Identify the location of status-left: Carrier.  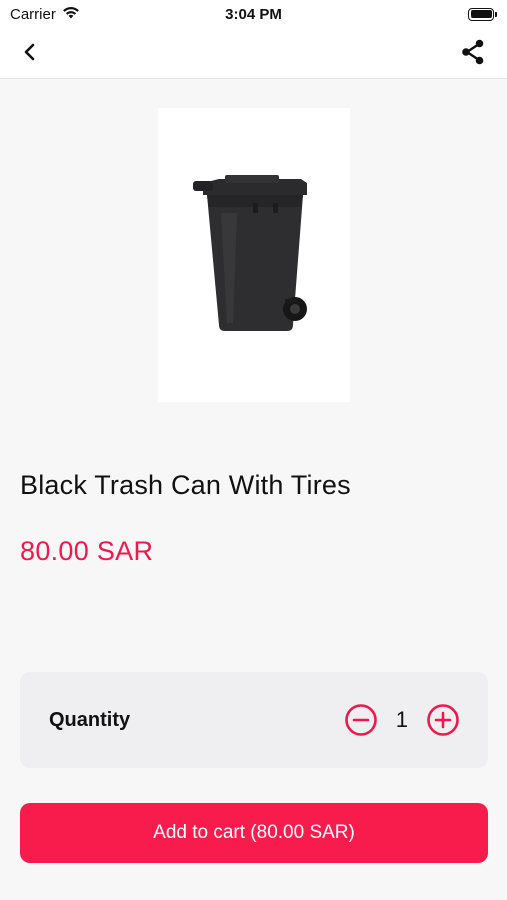
(45, 14).